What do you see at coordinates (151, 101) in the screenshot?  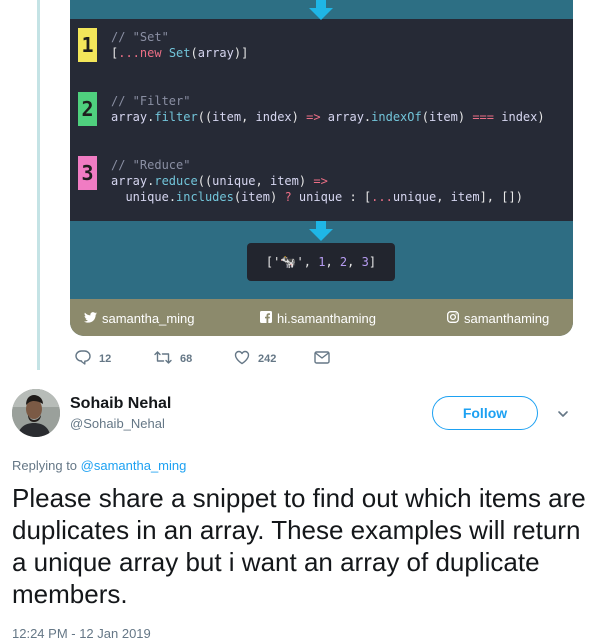 I see `code-comment: // "Filter"` at bounding box center [151, 101].